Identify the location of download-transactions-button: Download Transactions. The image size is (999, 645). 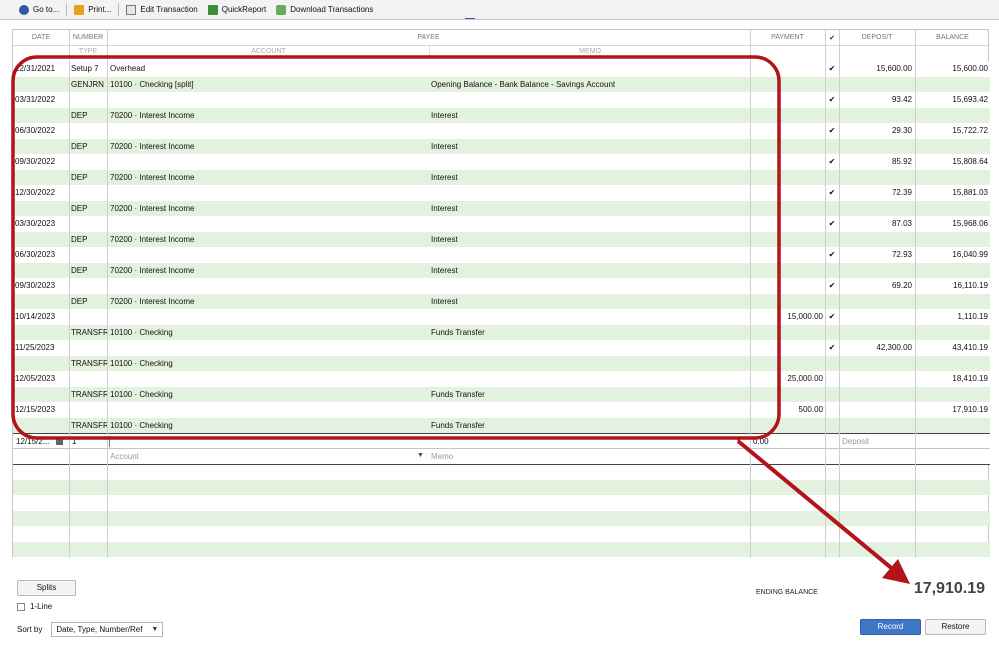
(324, 10).